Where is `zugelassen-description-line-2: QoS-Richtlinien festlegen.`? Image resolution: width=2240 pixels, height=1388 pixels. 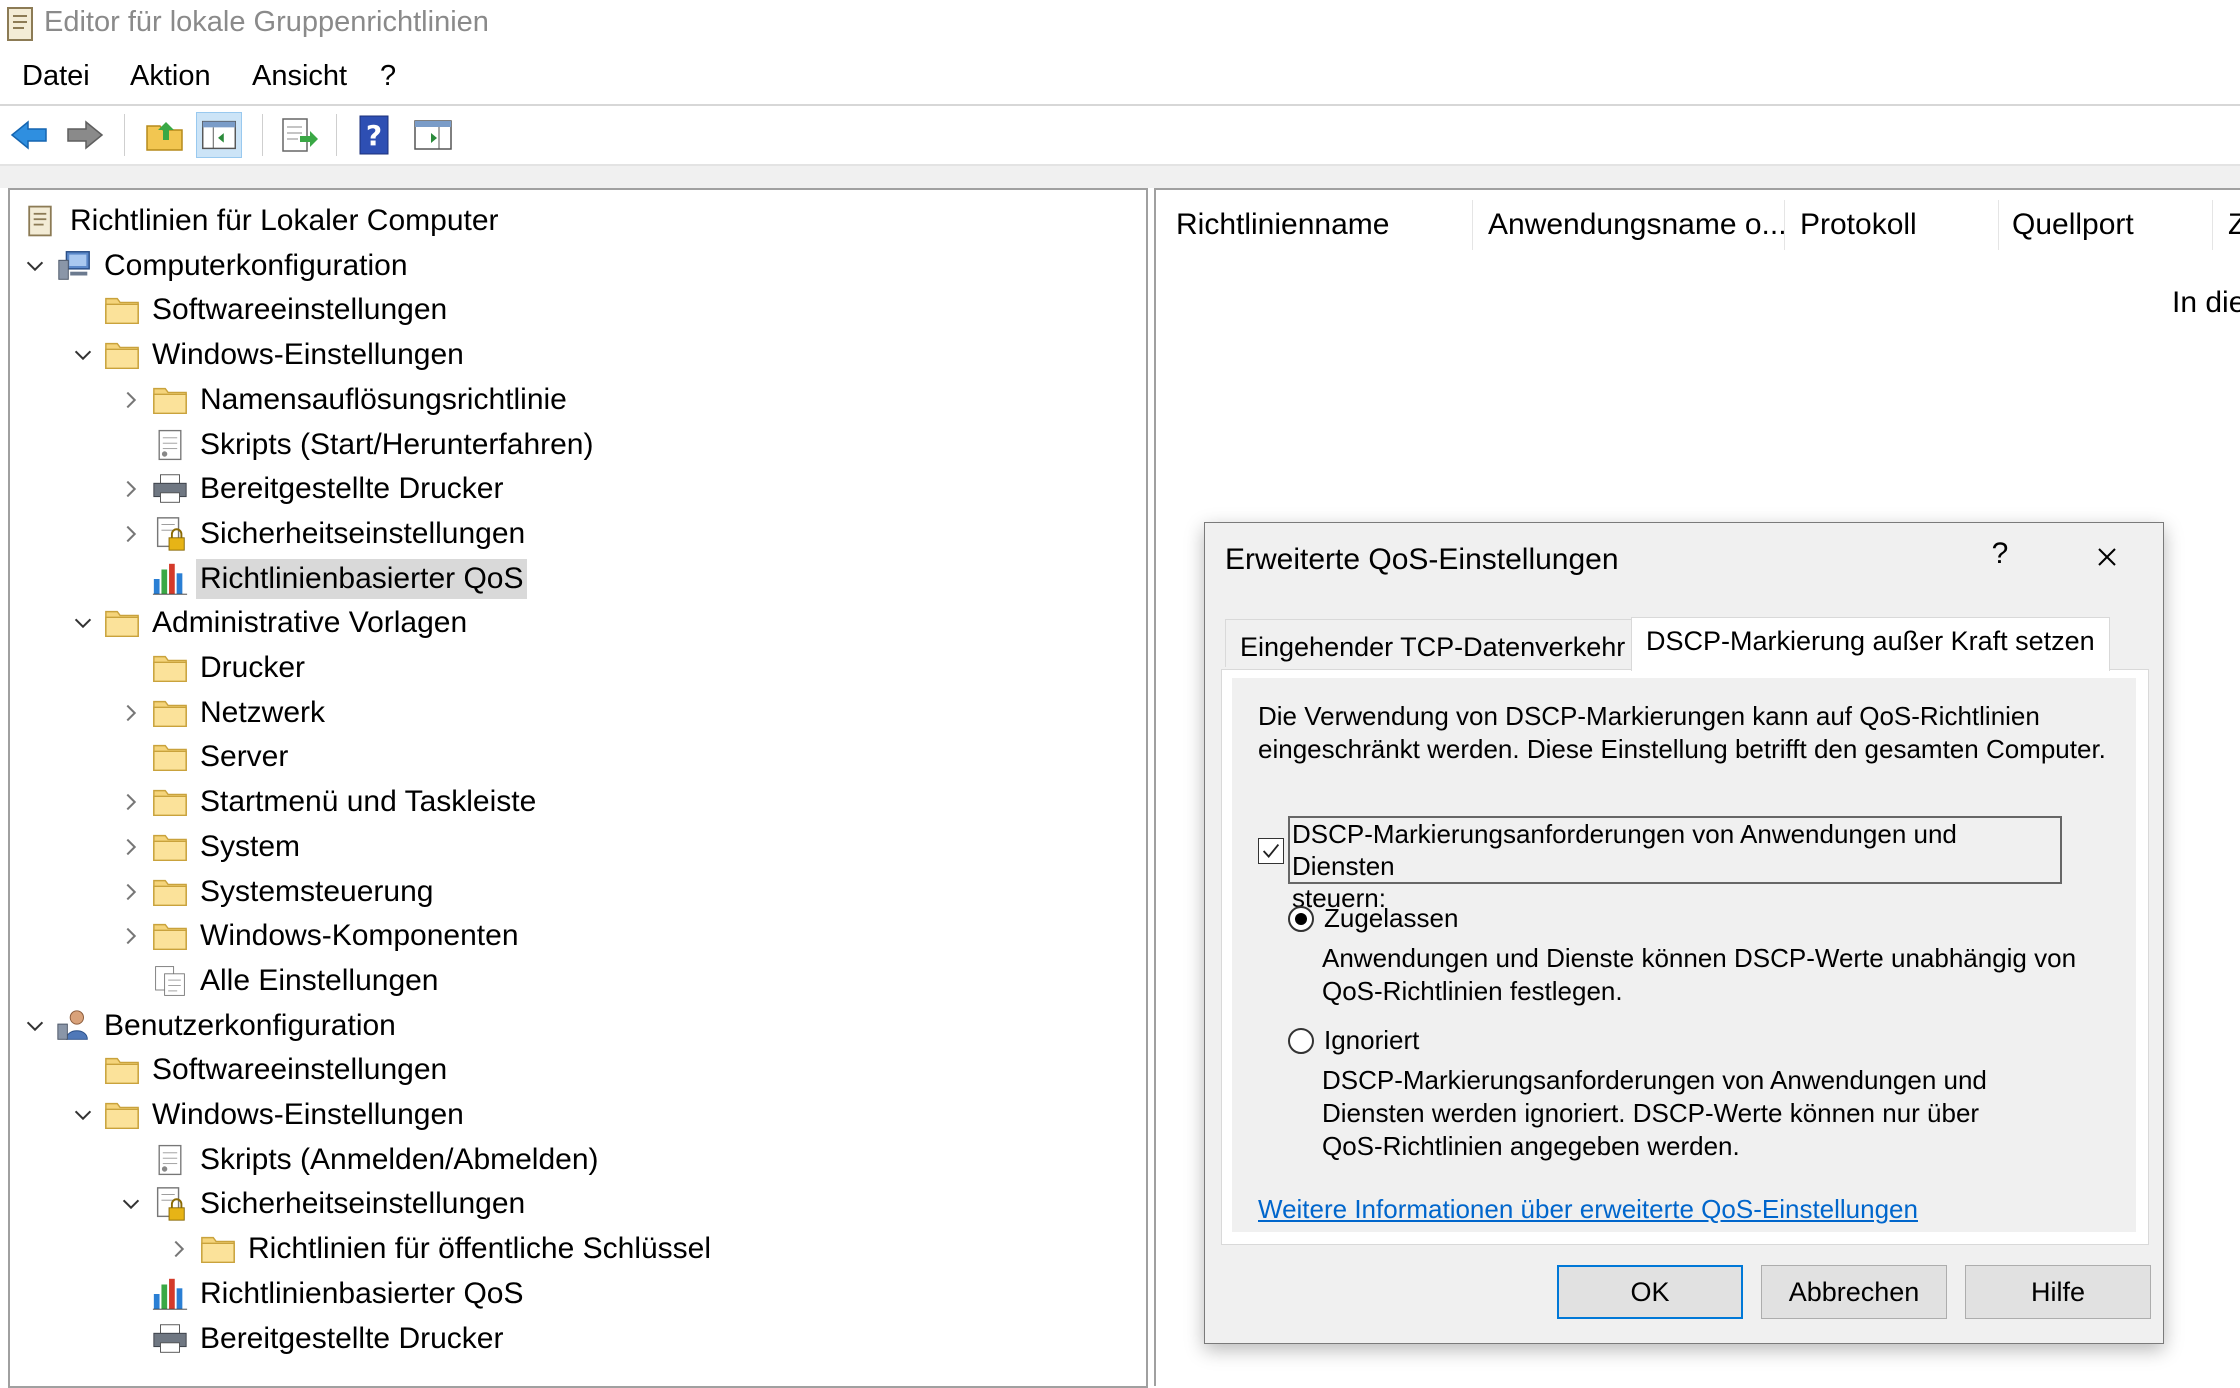 zugelassen-description-line-2: QoS-Richtlinien festlegen. is located at coordinates (1472, 991).